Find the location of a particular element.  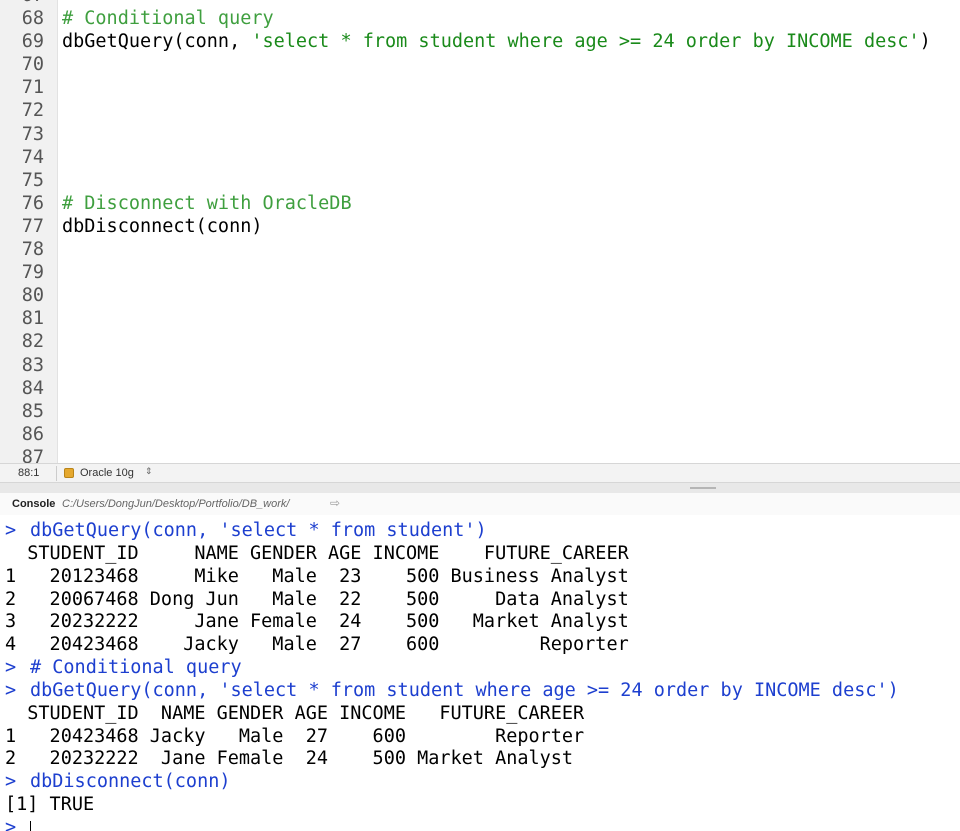

line-number: 70 is located at coordinates (32, 65).